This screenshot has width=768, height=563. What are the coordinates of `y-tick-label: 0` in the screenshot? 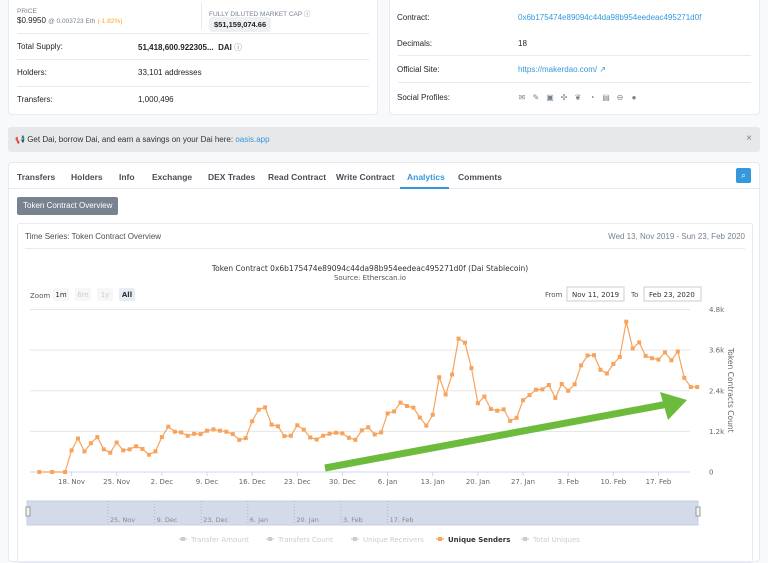 It's located at (711, 473).